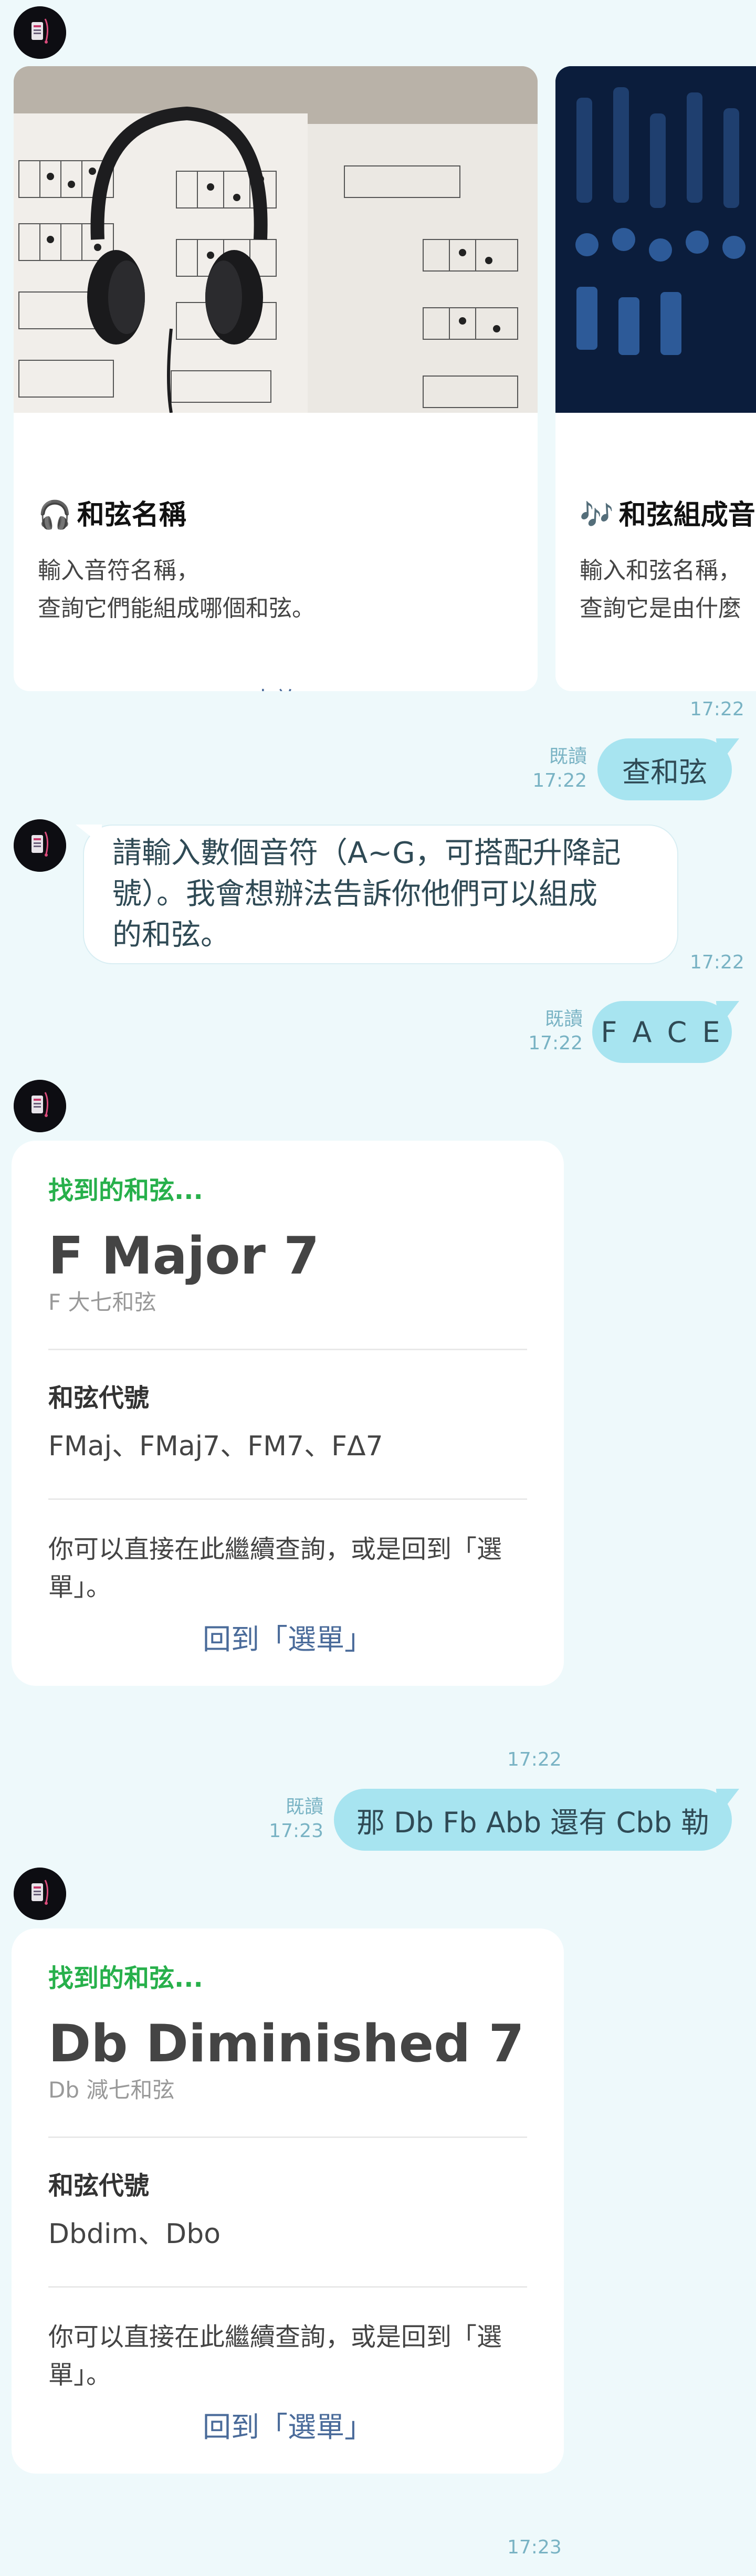  I want to click on query-button: 查詢, so click(276, 686).